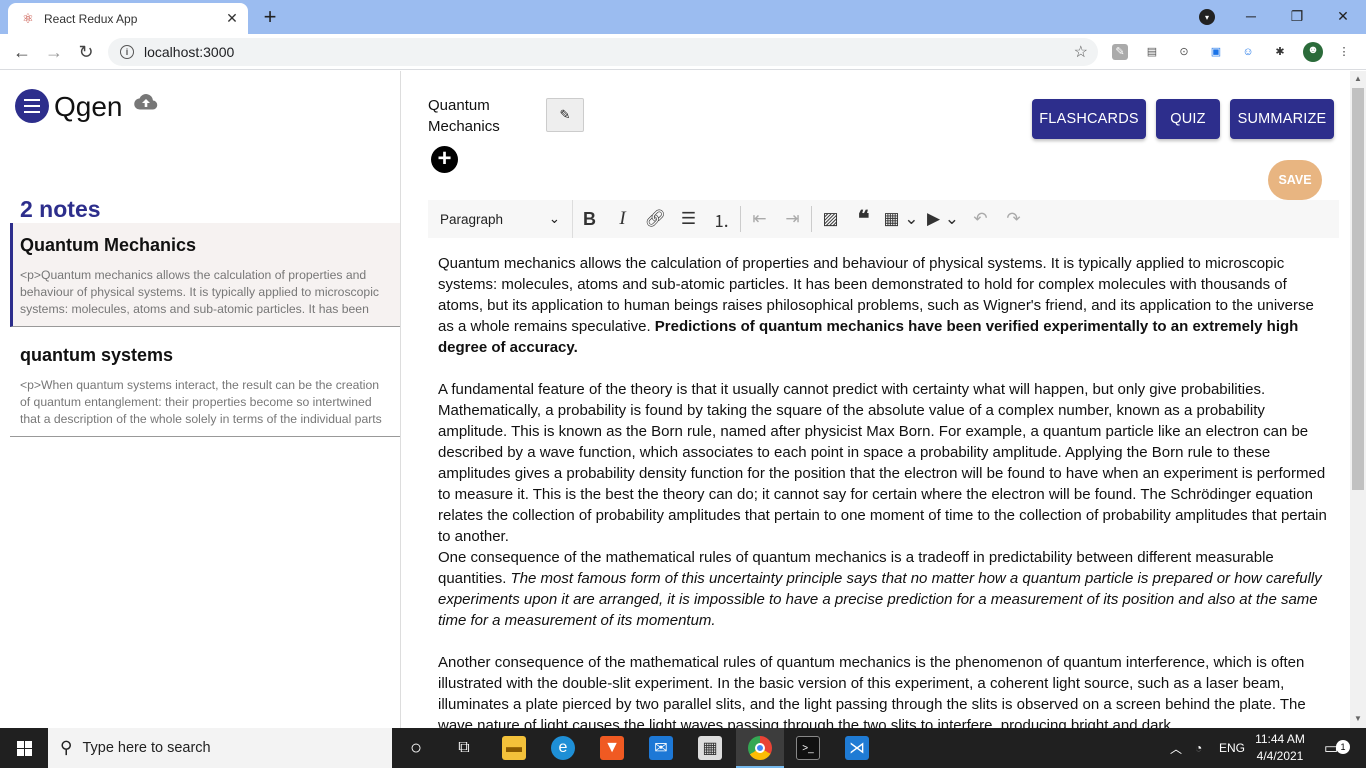 The width and height of the screenshot is (1366, 768). What do you see at coordinates (1176, 748) in the screenshot?
I see `tray-chevron-icon: ︿` at bounding box center [1176, 748].